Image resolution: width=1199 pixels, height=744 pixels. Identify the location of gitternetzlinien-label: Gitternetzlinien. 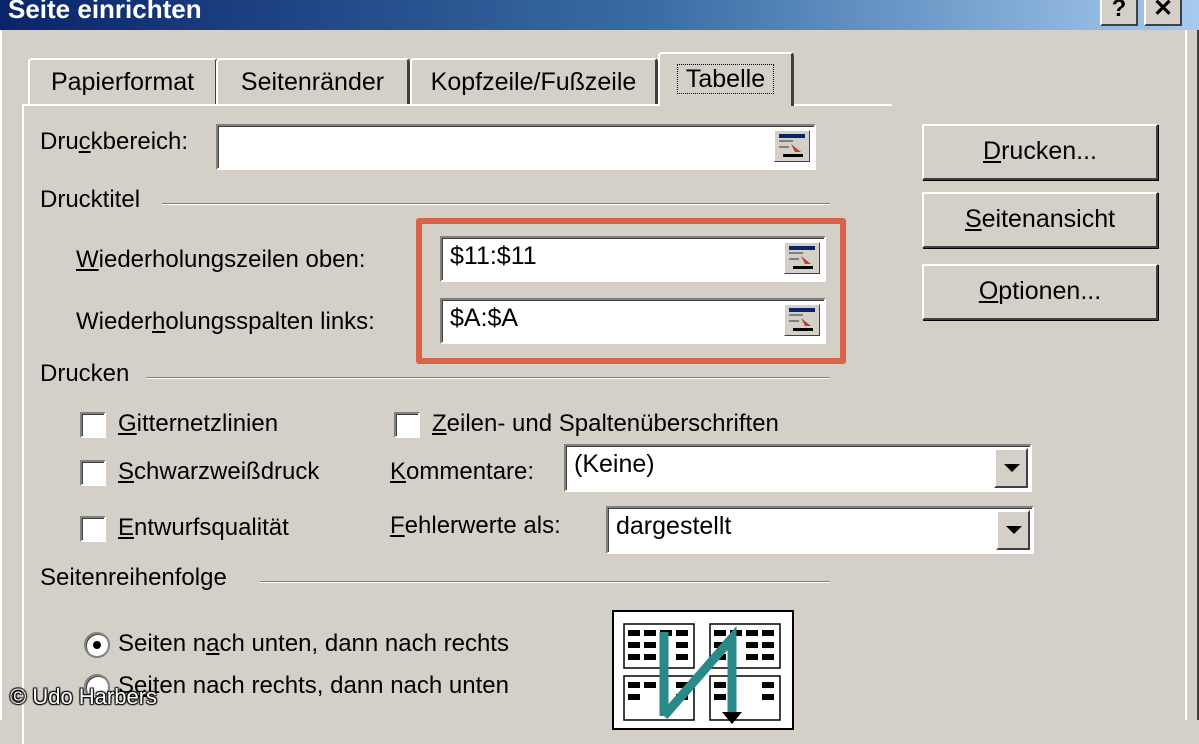
(198, 423).